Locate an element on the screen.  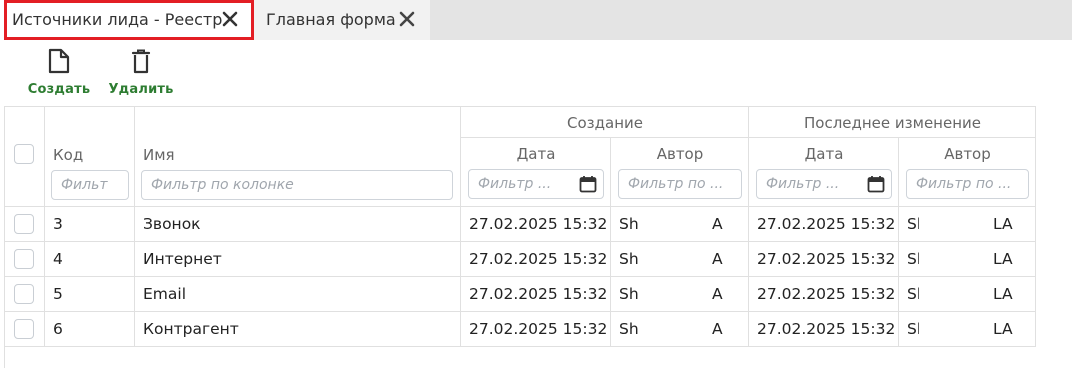
create-button: Создать is located at coordinates (59, 72).